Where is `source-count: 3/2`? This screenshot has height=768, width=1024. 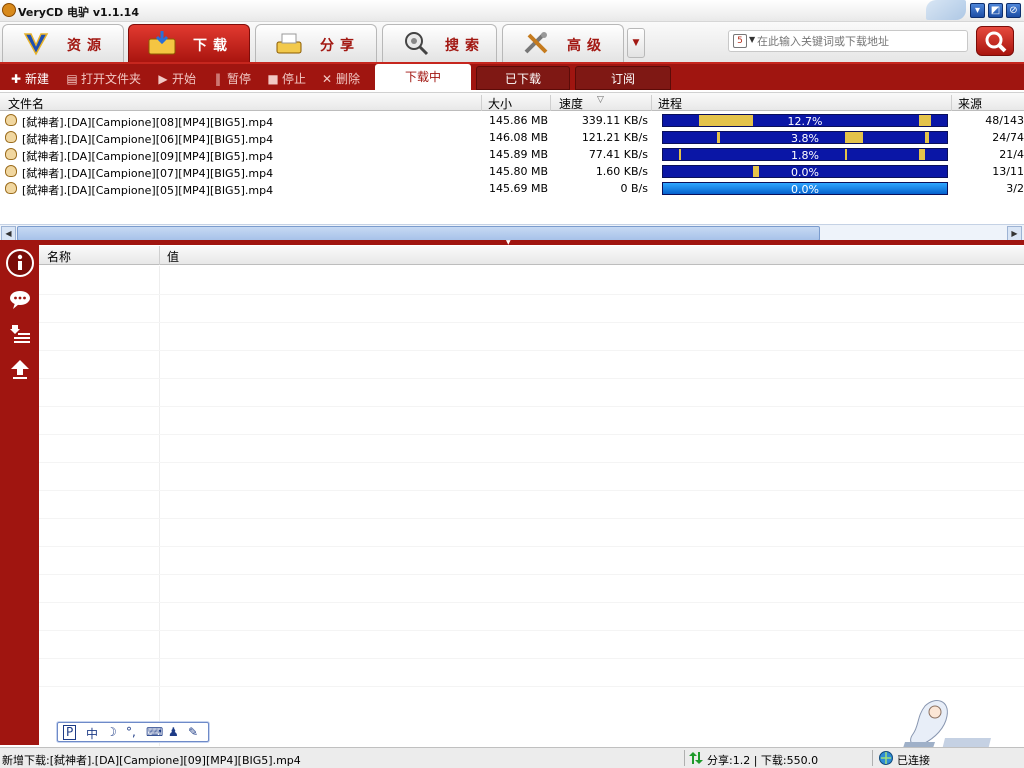
source-count: 3/2 is located at coordinates (1015, 188).